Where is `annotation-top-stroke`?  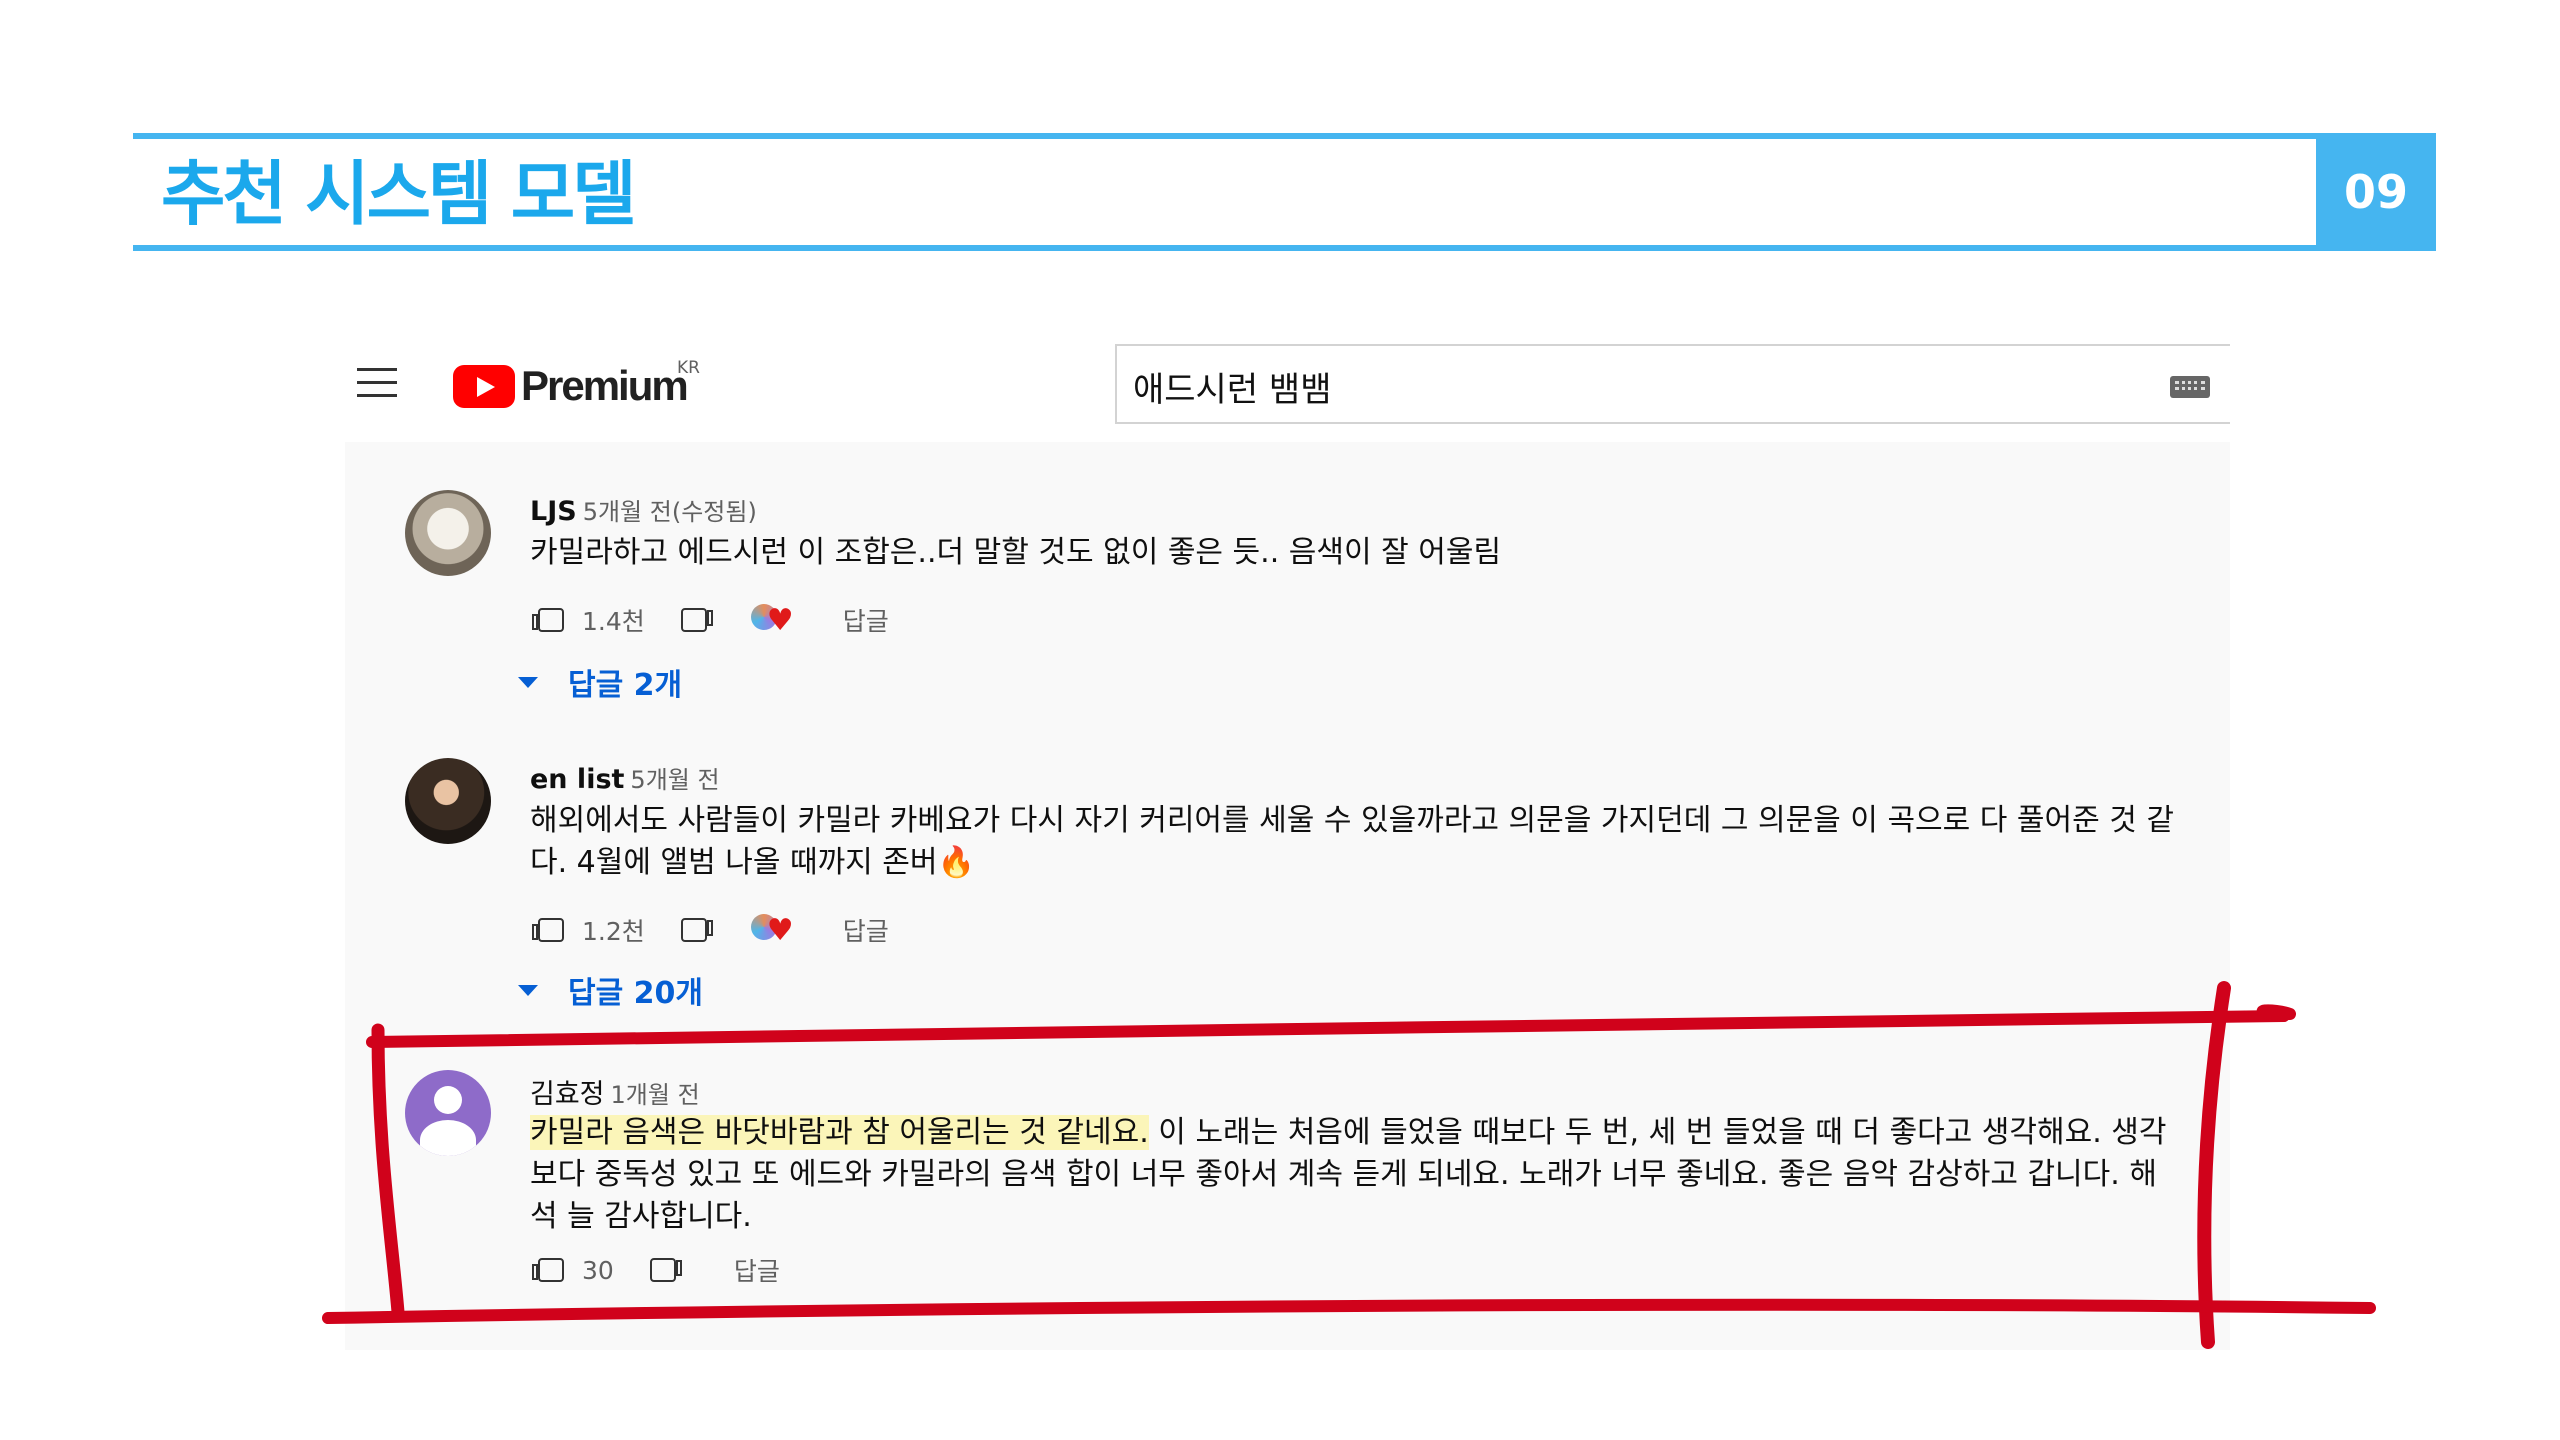
annotation-top-stroke is located at coordinates (1331, 1026).